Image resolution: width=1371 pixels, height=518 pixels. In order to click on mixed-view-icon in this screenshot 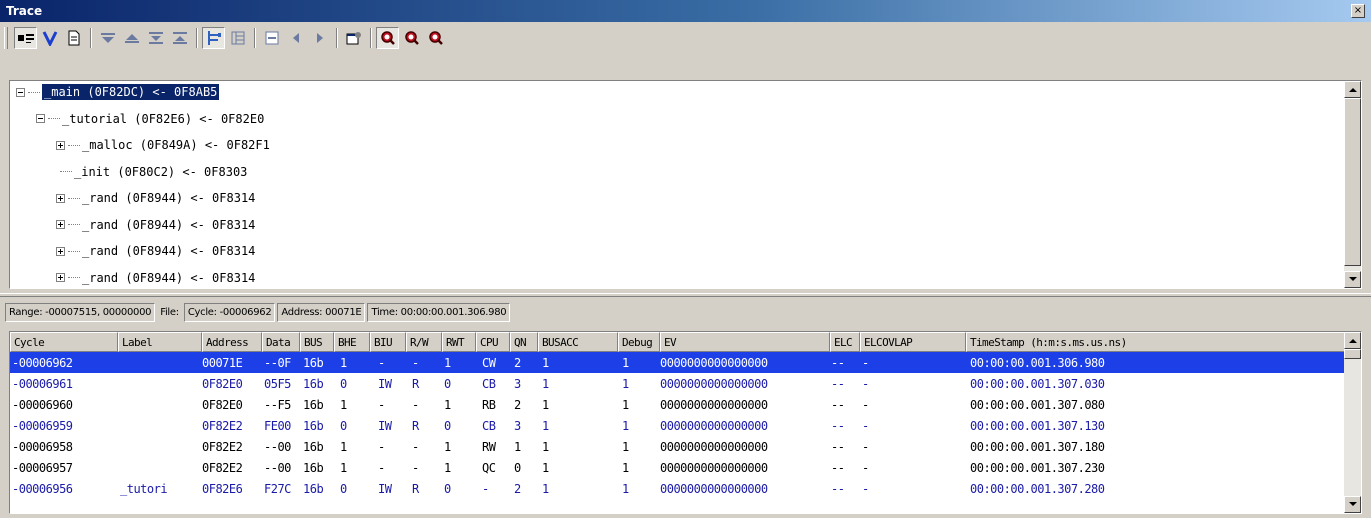, I will do `click(25, 38)`.